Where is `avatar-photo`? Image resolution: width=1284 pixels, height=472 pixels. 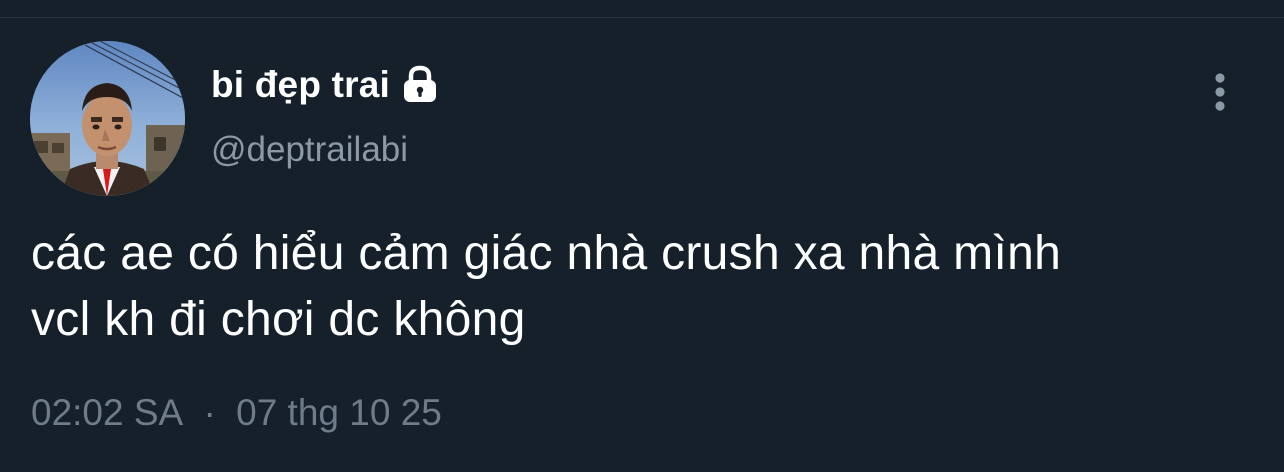 avatar-photo is located at coordinates (107, 118).